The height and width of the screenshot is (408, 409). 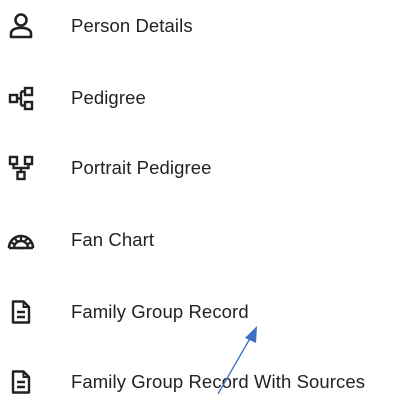 I want to click on menu-item-portrait-pedigree: Portrait Pedigree, so click(x=204, y=168).